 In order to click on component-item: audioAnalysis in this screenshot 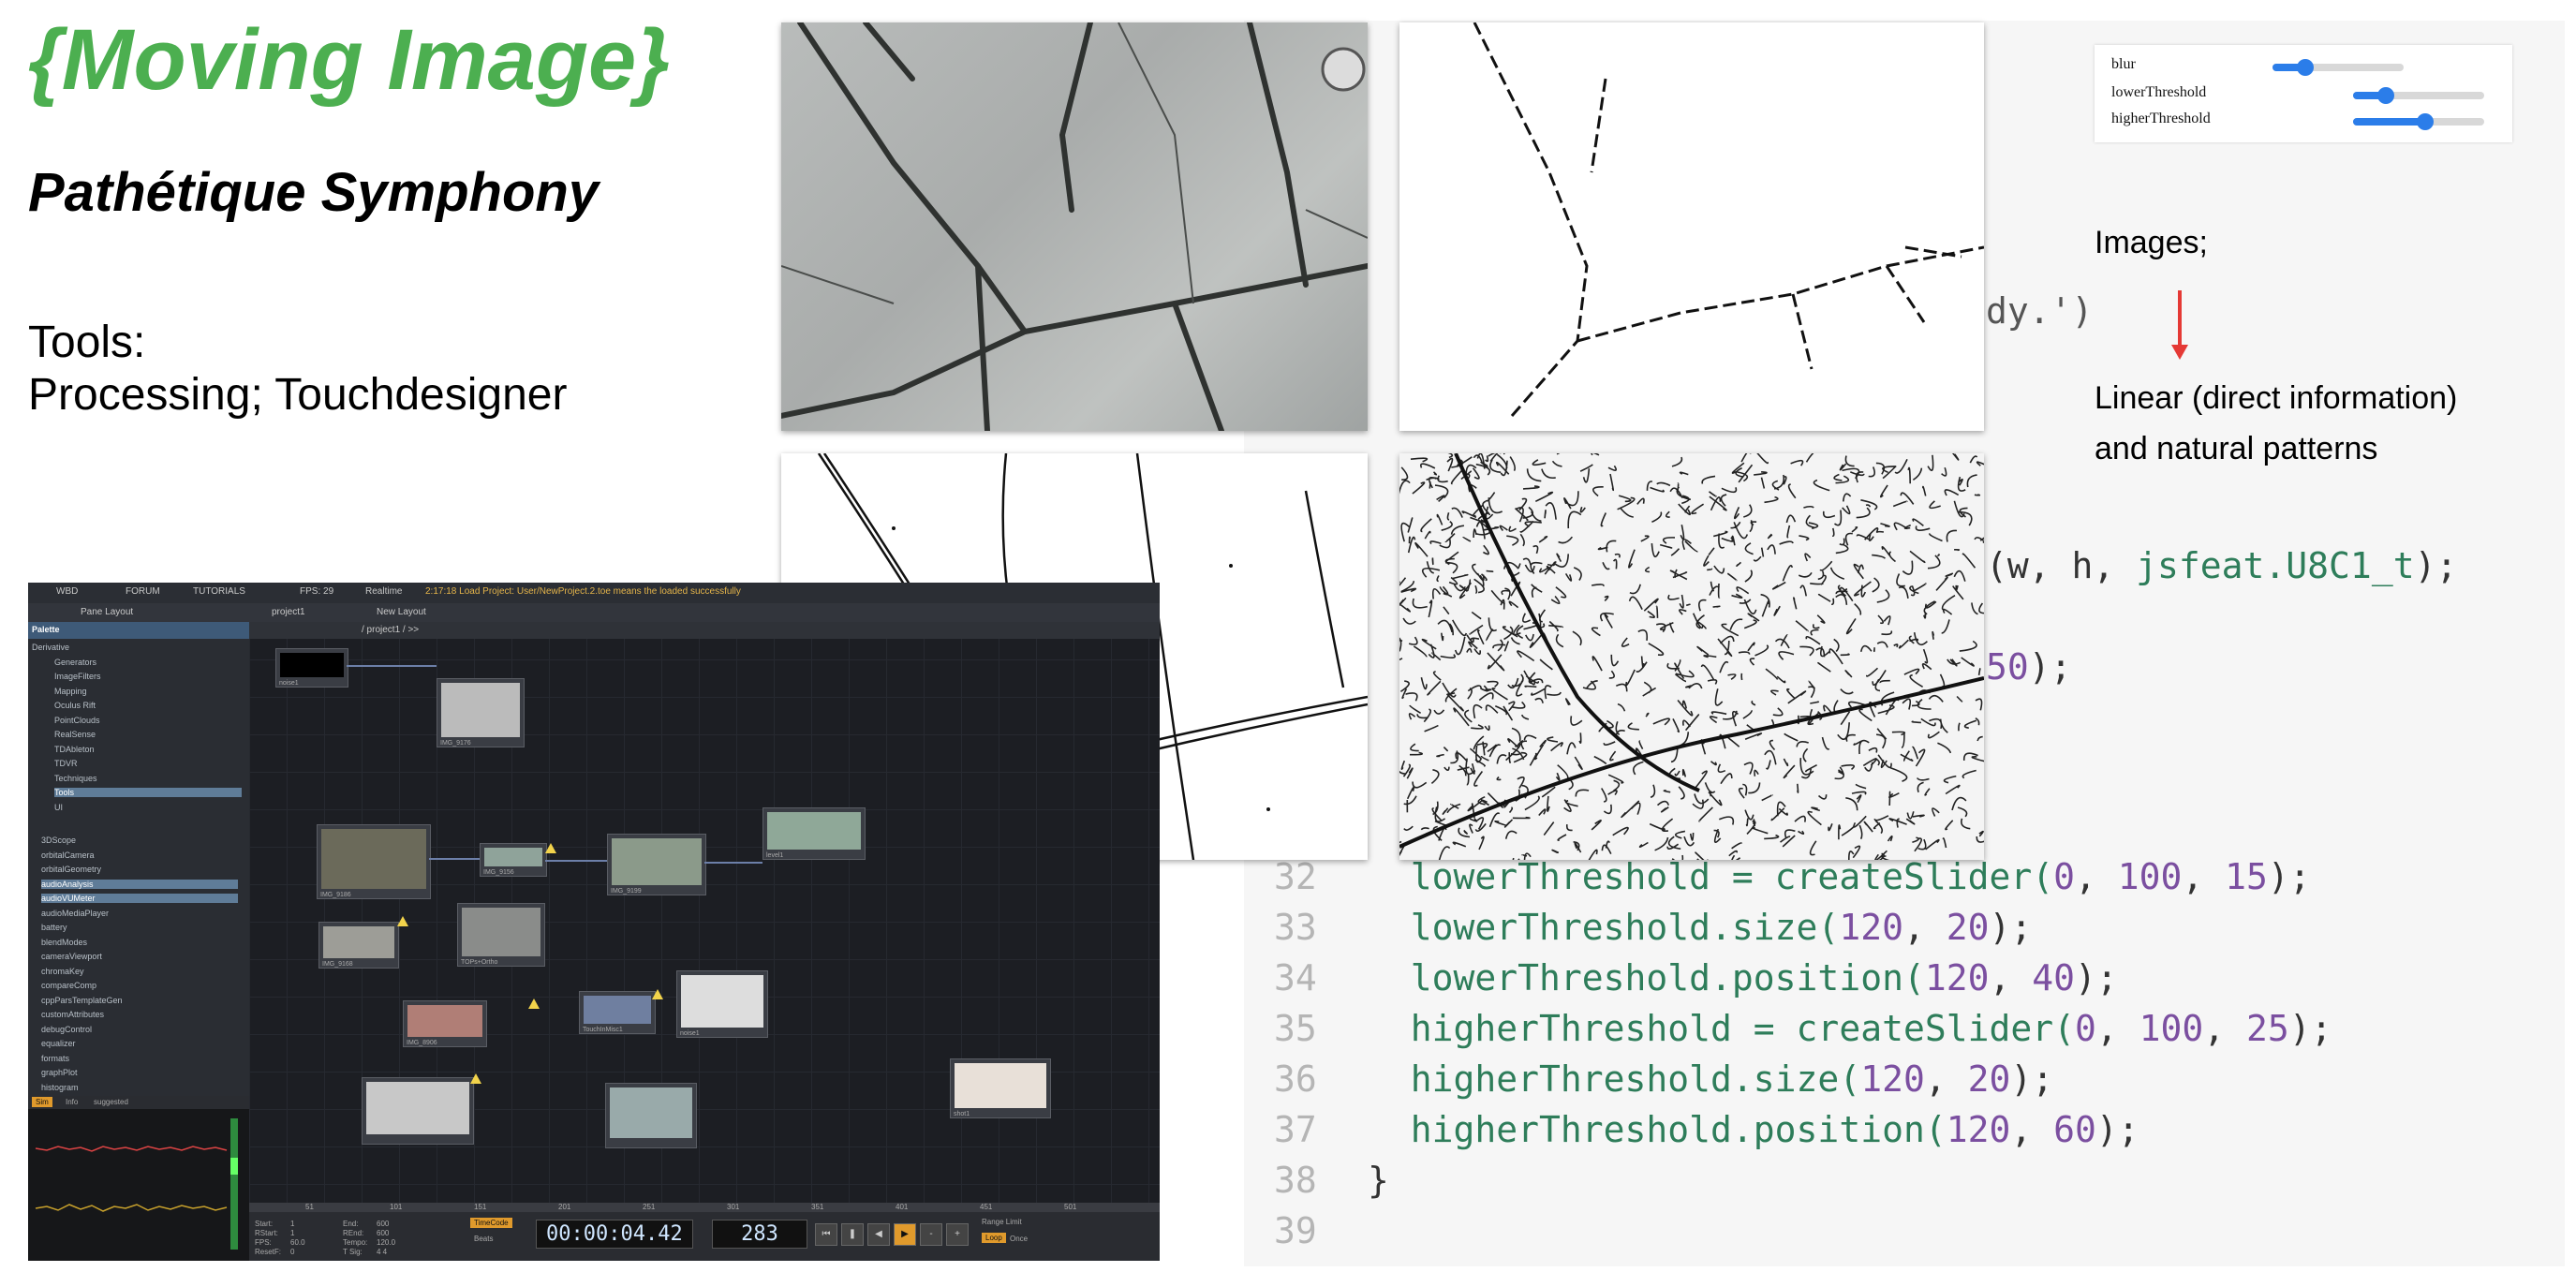, I will do `click(139, 884)`.